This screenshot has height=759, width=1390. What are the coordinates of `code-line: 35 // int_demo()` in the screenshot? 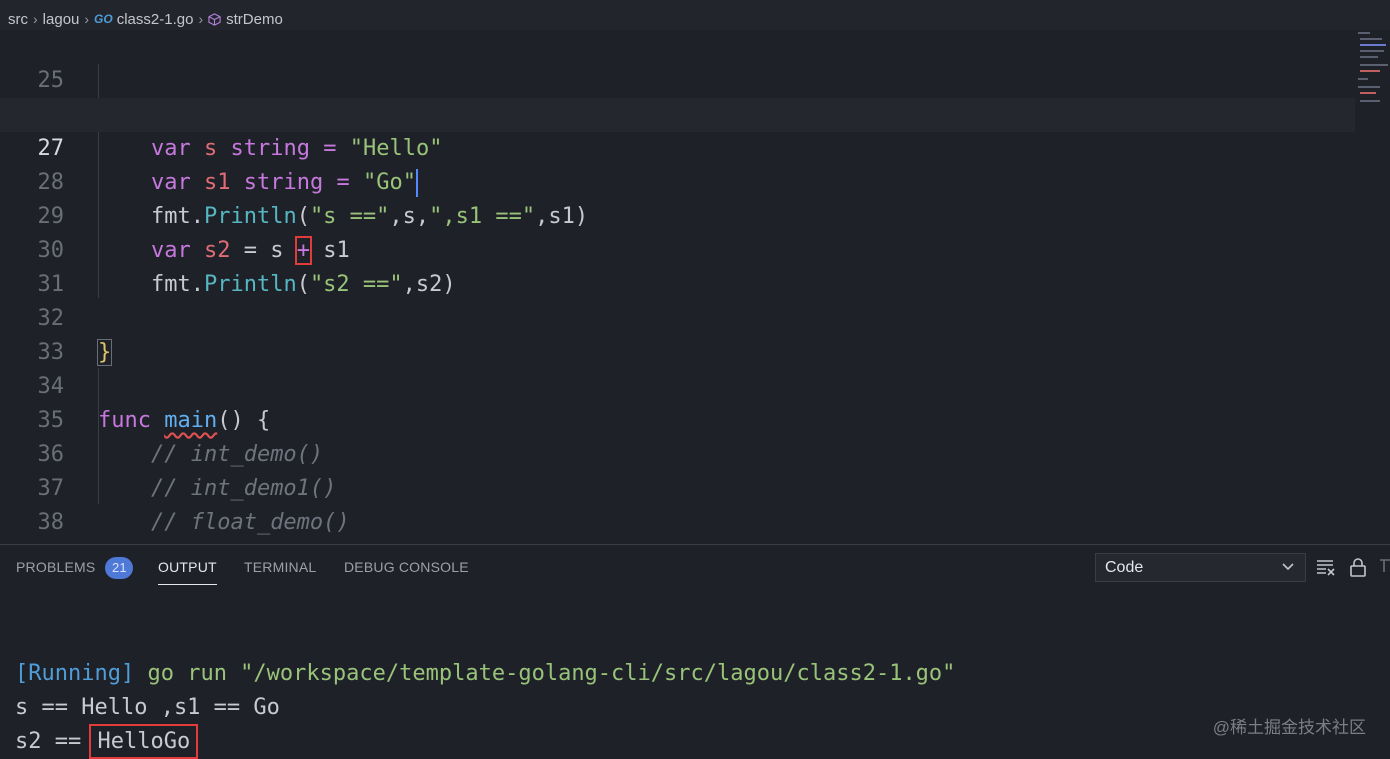 It's located at (677, 418).